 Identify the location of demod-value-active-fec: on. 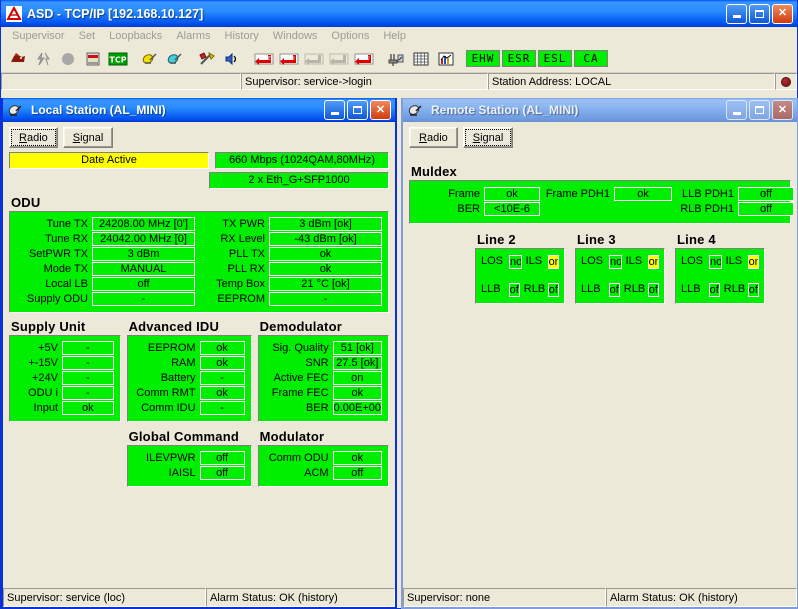
(357, 378).